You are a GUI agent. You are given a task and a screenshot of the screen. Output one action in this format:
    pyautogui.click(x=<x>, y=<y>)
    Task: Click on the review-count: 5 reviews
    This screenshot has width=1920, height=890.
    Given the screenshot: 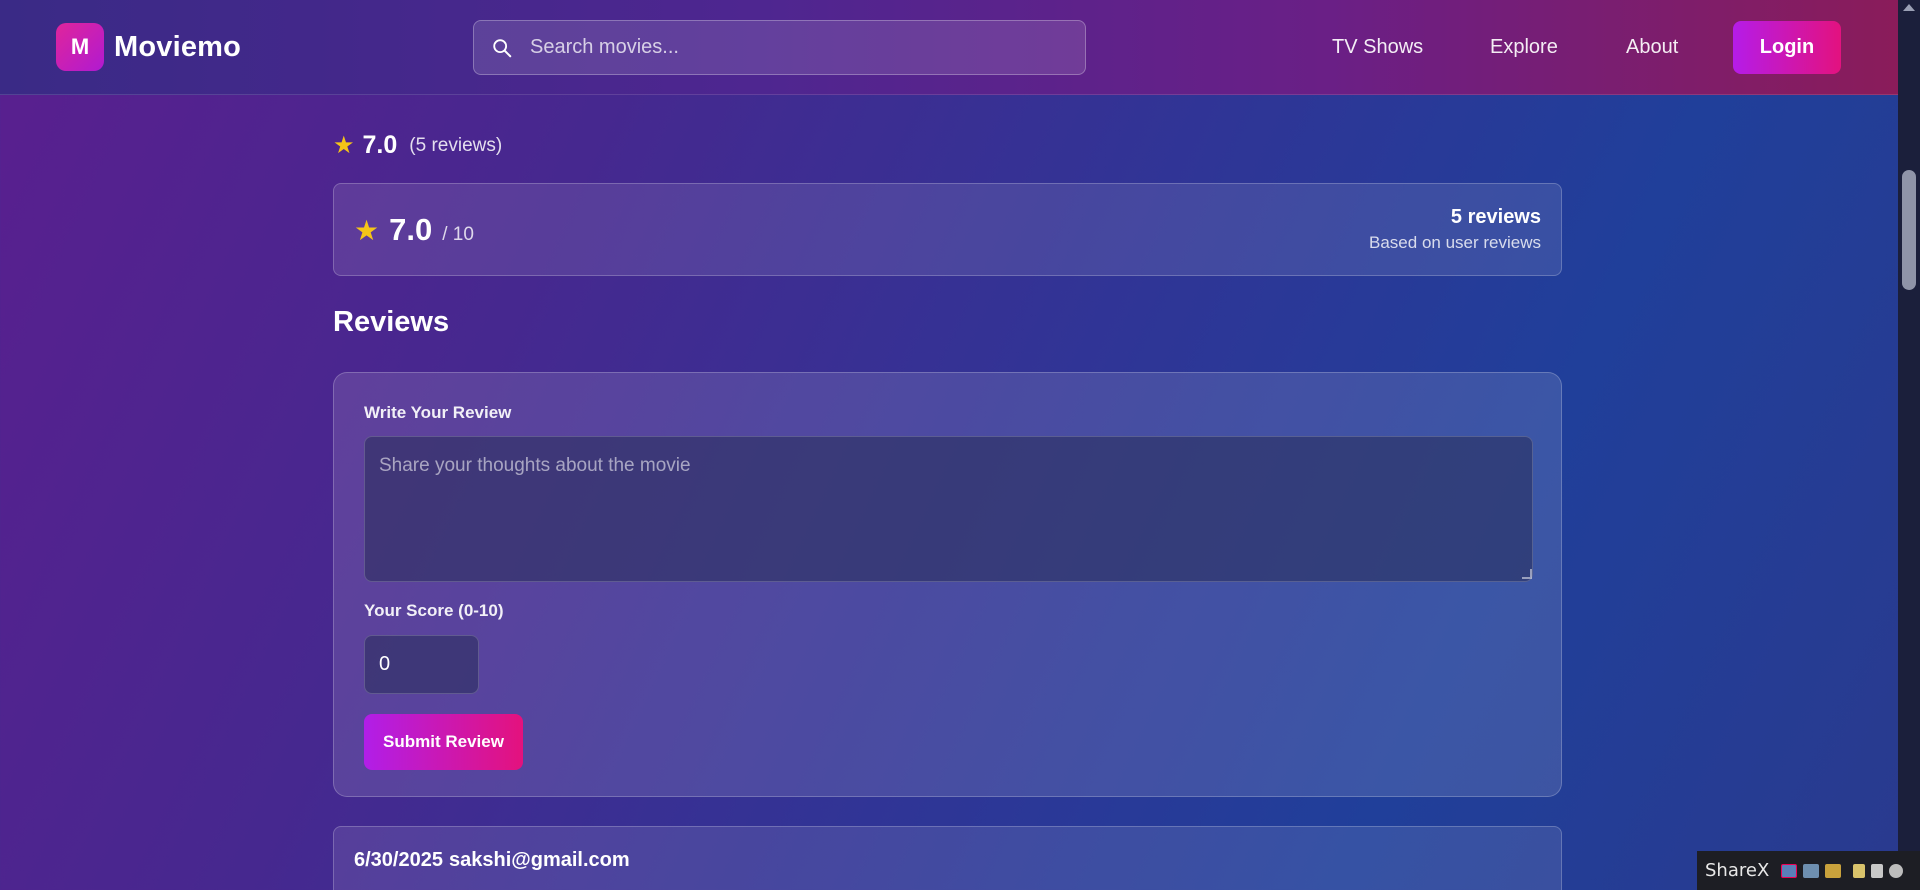 What is the action you would take?
    pyautogui.click(x=1495, y=217)
    